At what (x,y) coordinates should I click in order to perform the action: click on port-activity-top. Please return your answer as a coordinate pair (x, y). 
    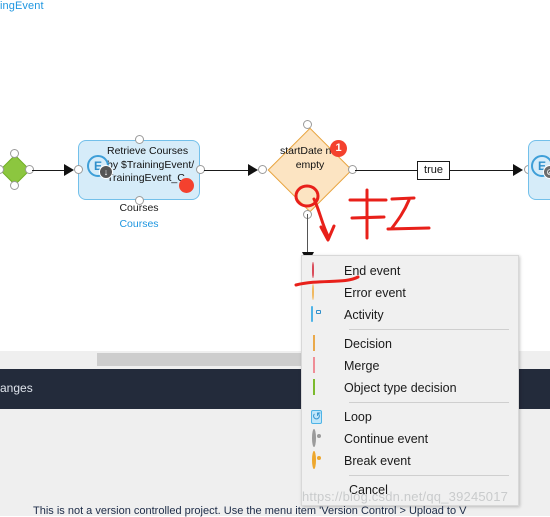
    Looking at the image, I should click on (139, 139).